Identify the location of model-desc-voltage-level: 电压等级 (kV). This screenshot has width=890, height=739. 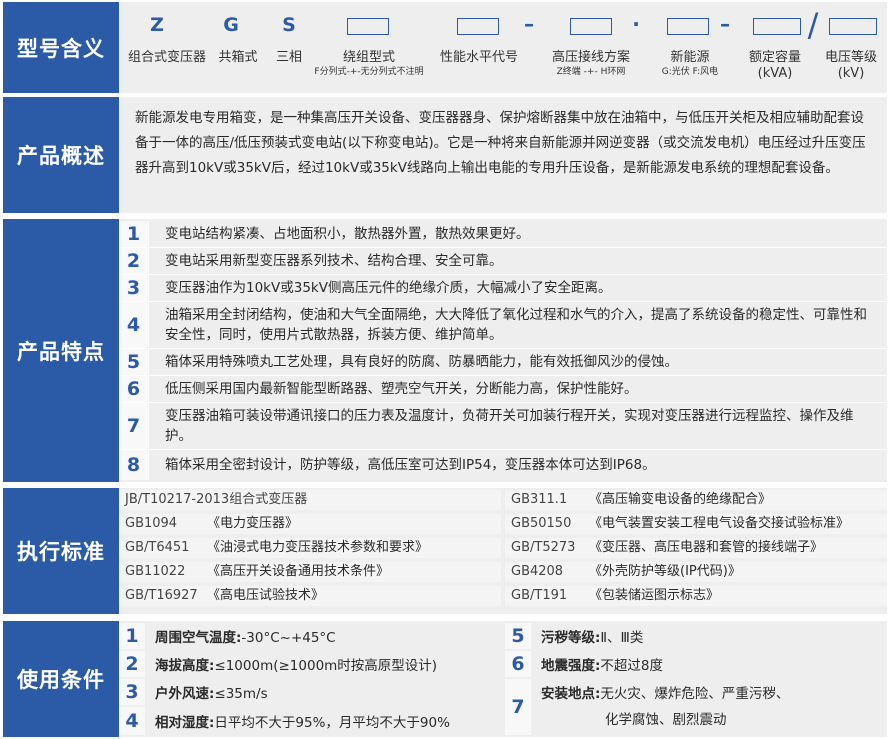
(850, 65).